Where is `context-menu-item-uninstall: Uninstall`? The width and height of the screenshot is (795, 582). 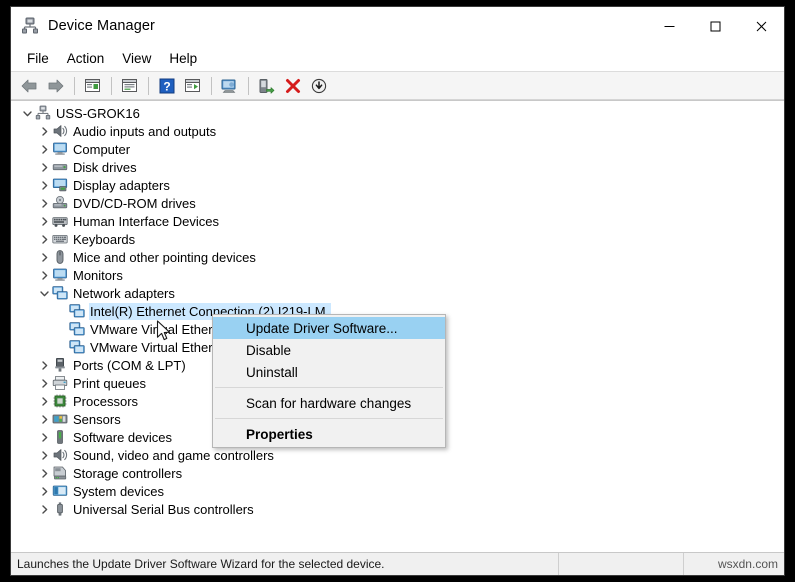 context-menu-item-uninstall: Uninstall is located at coordinates (329, 372).